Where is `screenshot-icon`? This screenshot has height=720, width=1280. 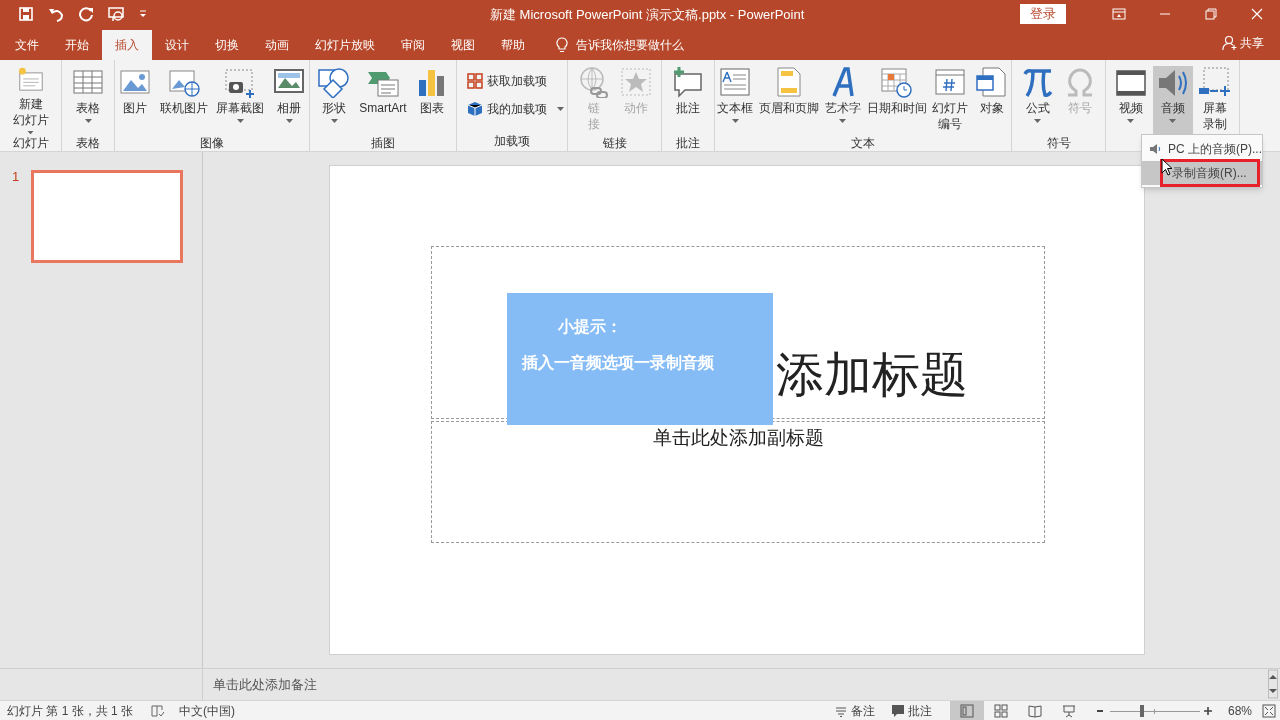
screenshot-icon is located at coordinates (240, 82).